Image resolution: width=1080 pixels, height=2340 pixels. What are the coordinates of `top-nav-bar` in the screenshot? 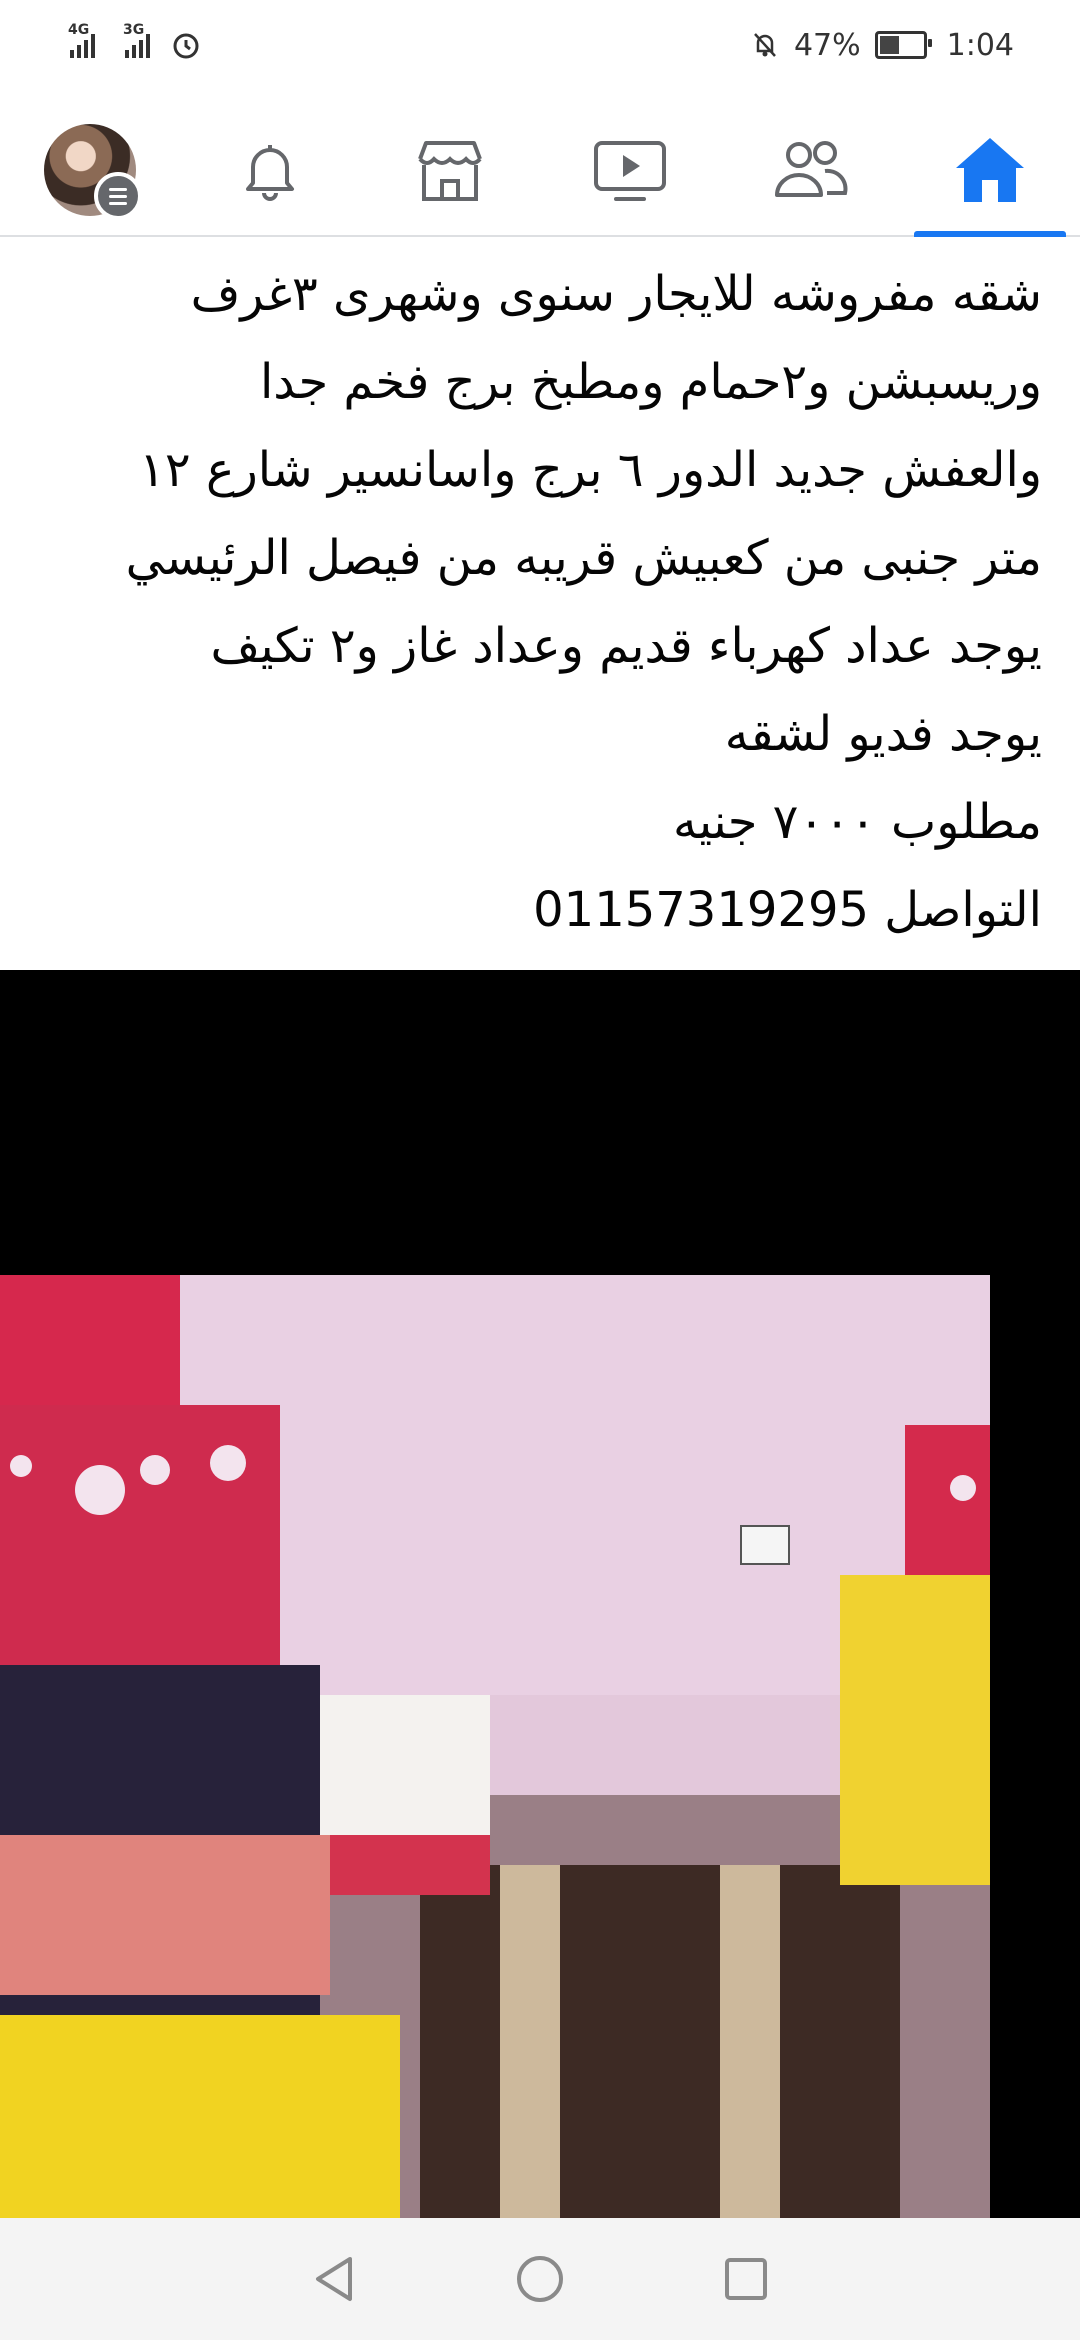 It's located at (540, 171).